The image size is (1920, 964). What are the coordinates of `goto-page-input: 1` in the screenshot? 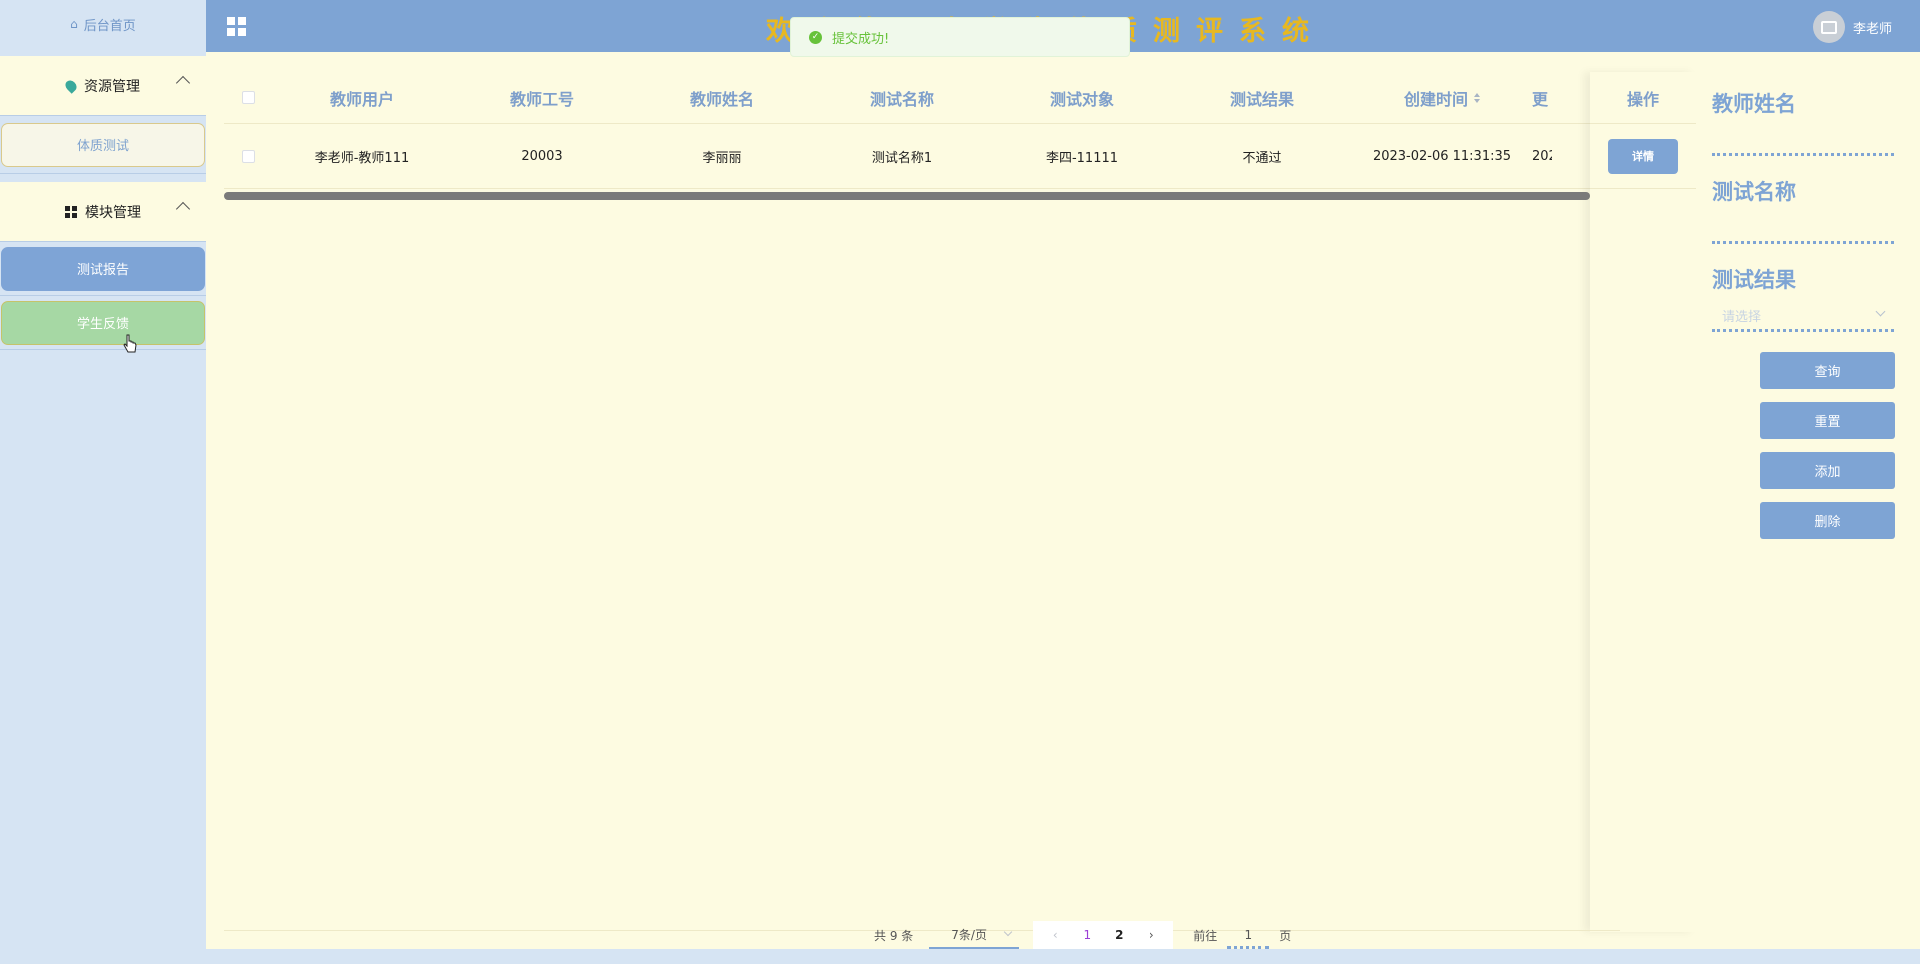 It's located at (1248, 935).